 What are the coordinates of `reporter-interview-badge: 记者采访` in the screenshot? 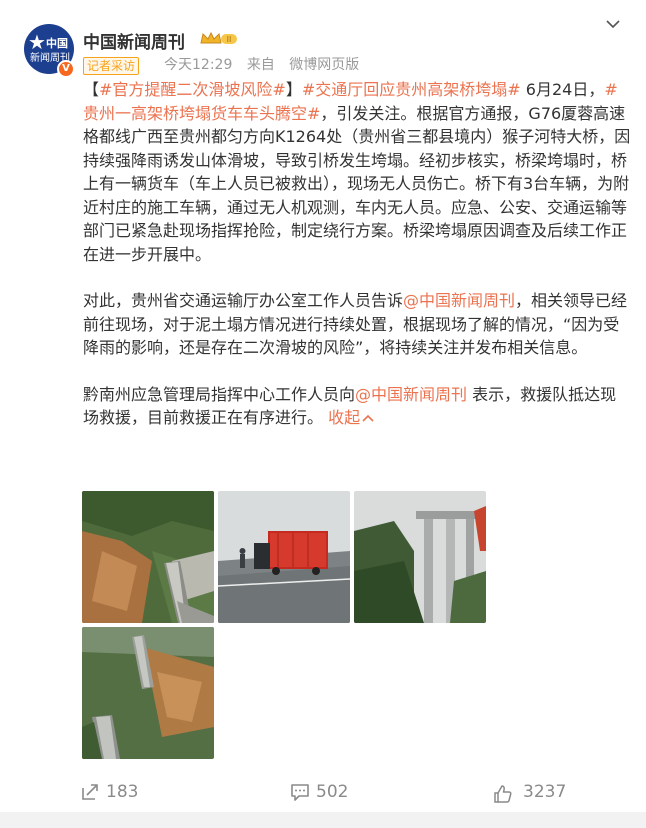 It's located at (111, 66).